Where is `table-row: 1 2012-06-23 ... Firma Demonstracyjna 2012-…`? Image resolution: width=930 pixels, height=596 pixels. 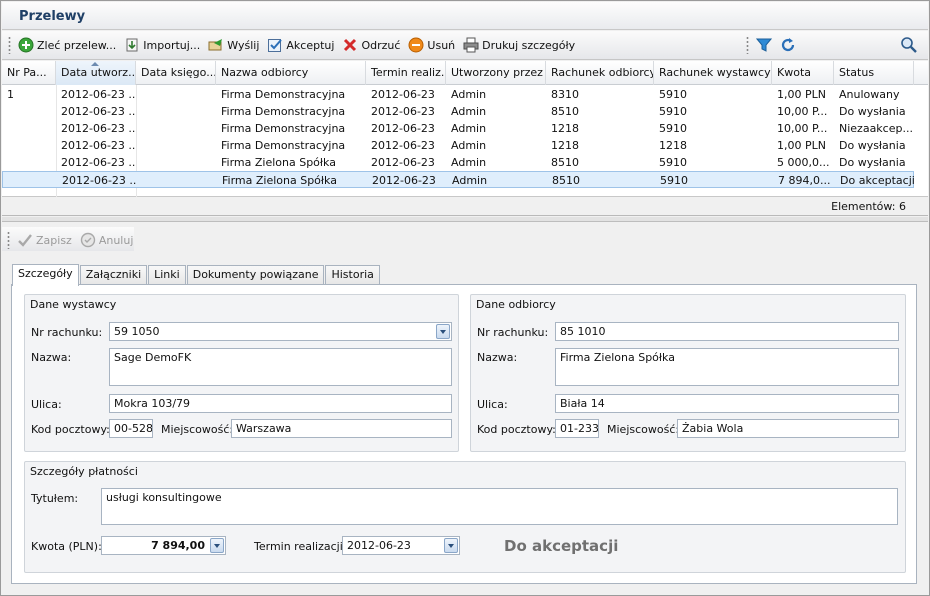 table-row: 1 2012-06-23 ... Firma Demonstracyjna 2012-… is located at coordinates (458, 94).